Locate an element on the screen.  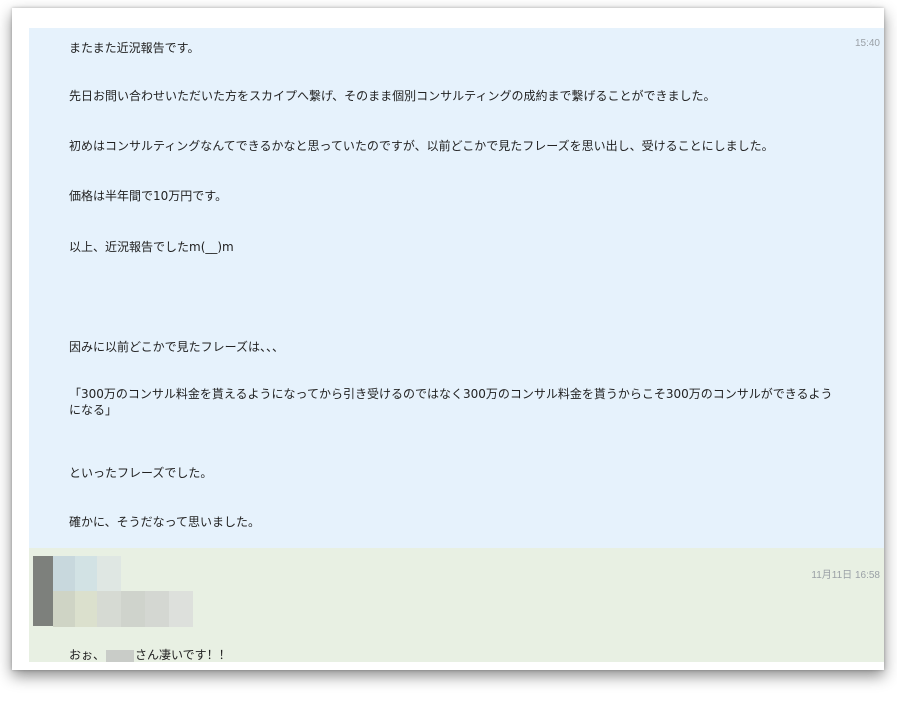
message-line: 価格は半年間で10万円です。 is located at coordinates (148, 196).